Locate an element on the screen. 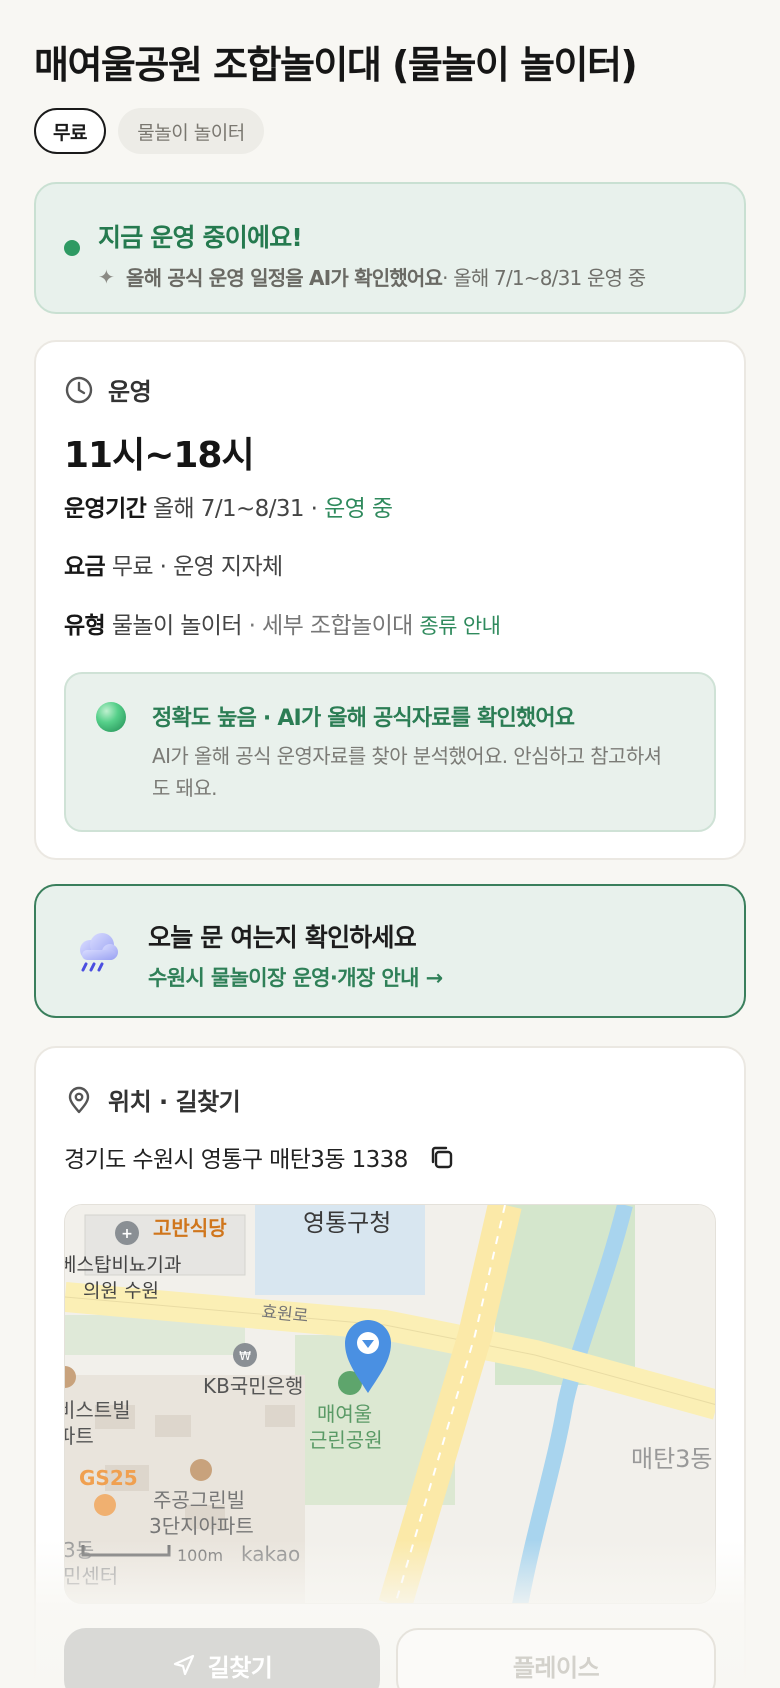  address-text: 경기도 수원시 영통구 매탄3동 1338 is located at coordinates (236, 1160).